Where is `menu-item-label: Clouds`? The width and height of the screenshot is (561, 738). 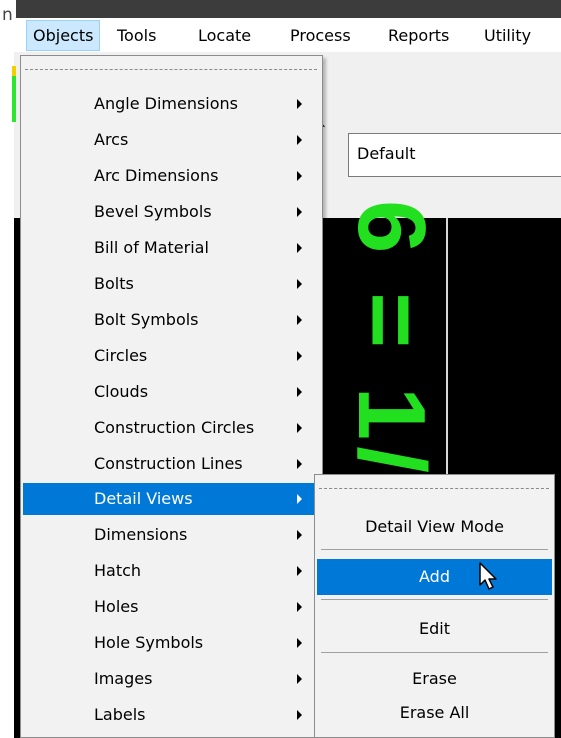
menu-item-label: Clouds is located at coordinates (121, 391).